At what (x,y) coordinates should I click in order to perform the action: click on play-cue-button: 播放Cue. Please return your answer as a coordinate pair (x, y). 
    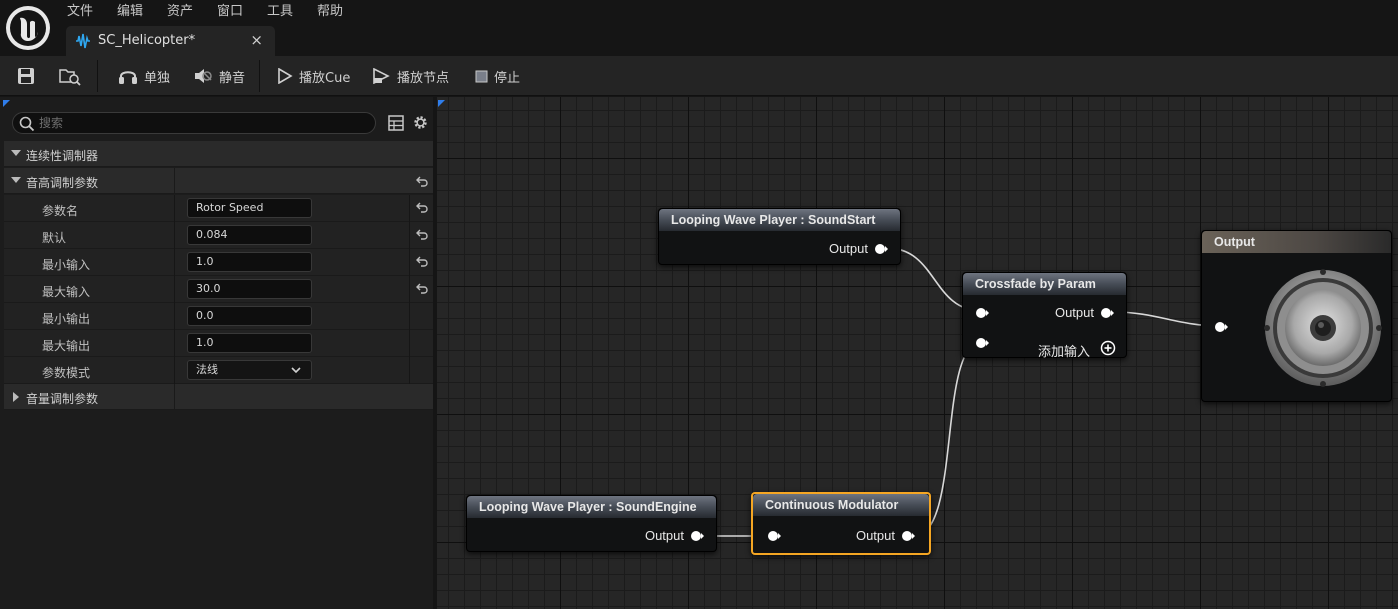
    Looking at the image, I should click on (313, 76).